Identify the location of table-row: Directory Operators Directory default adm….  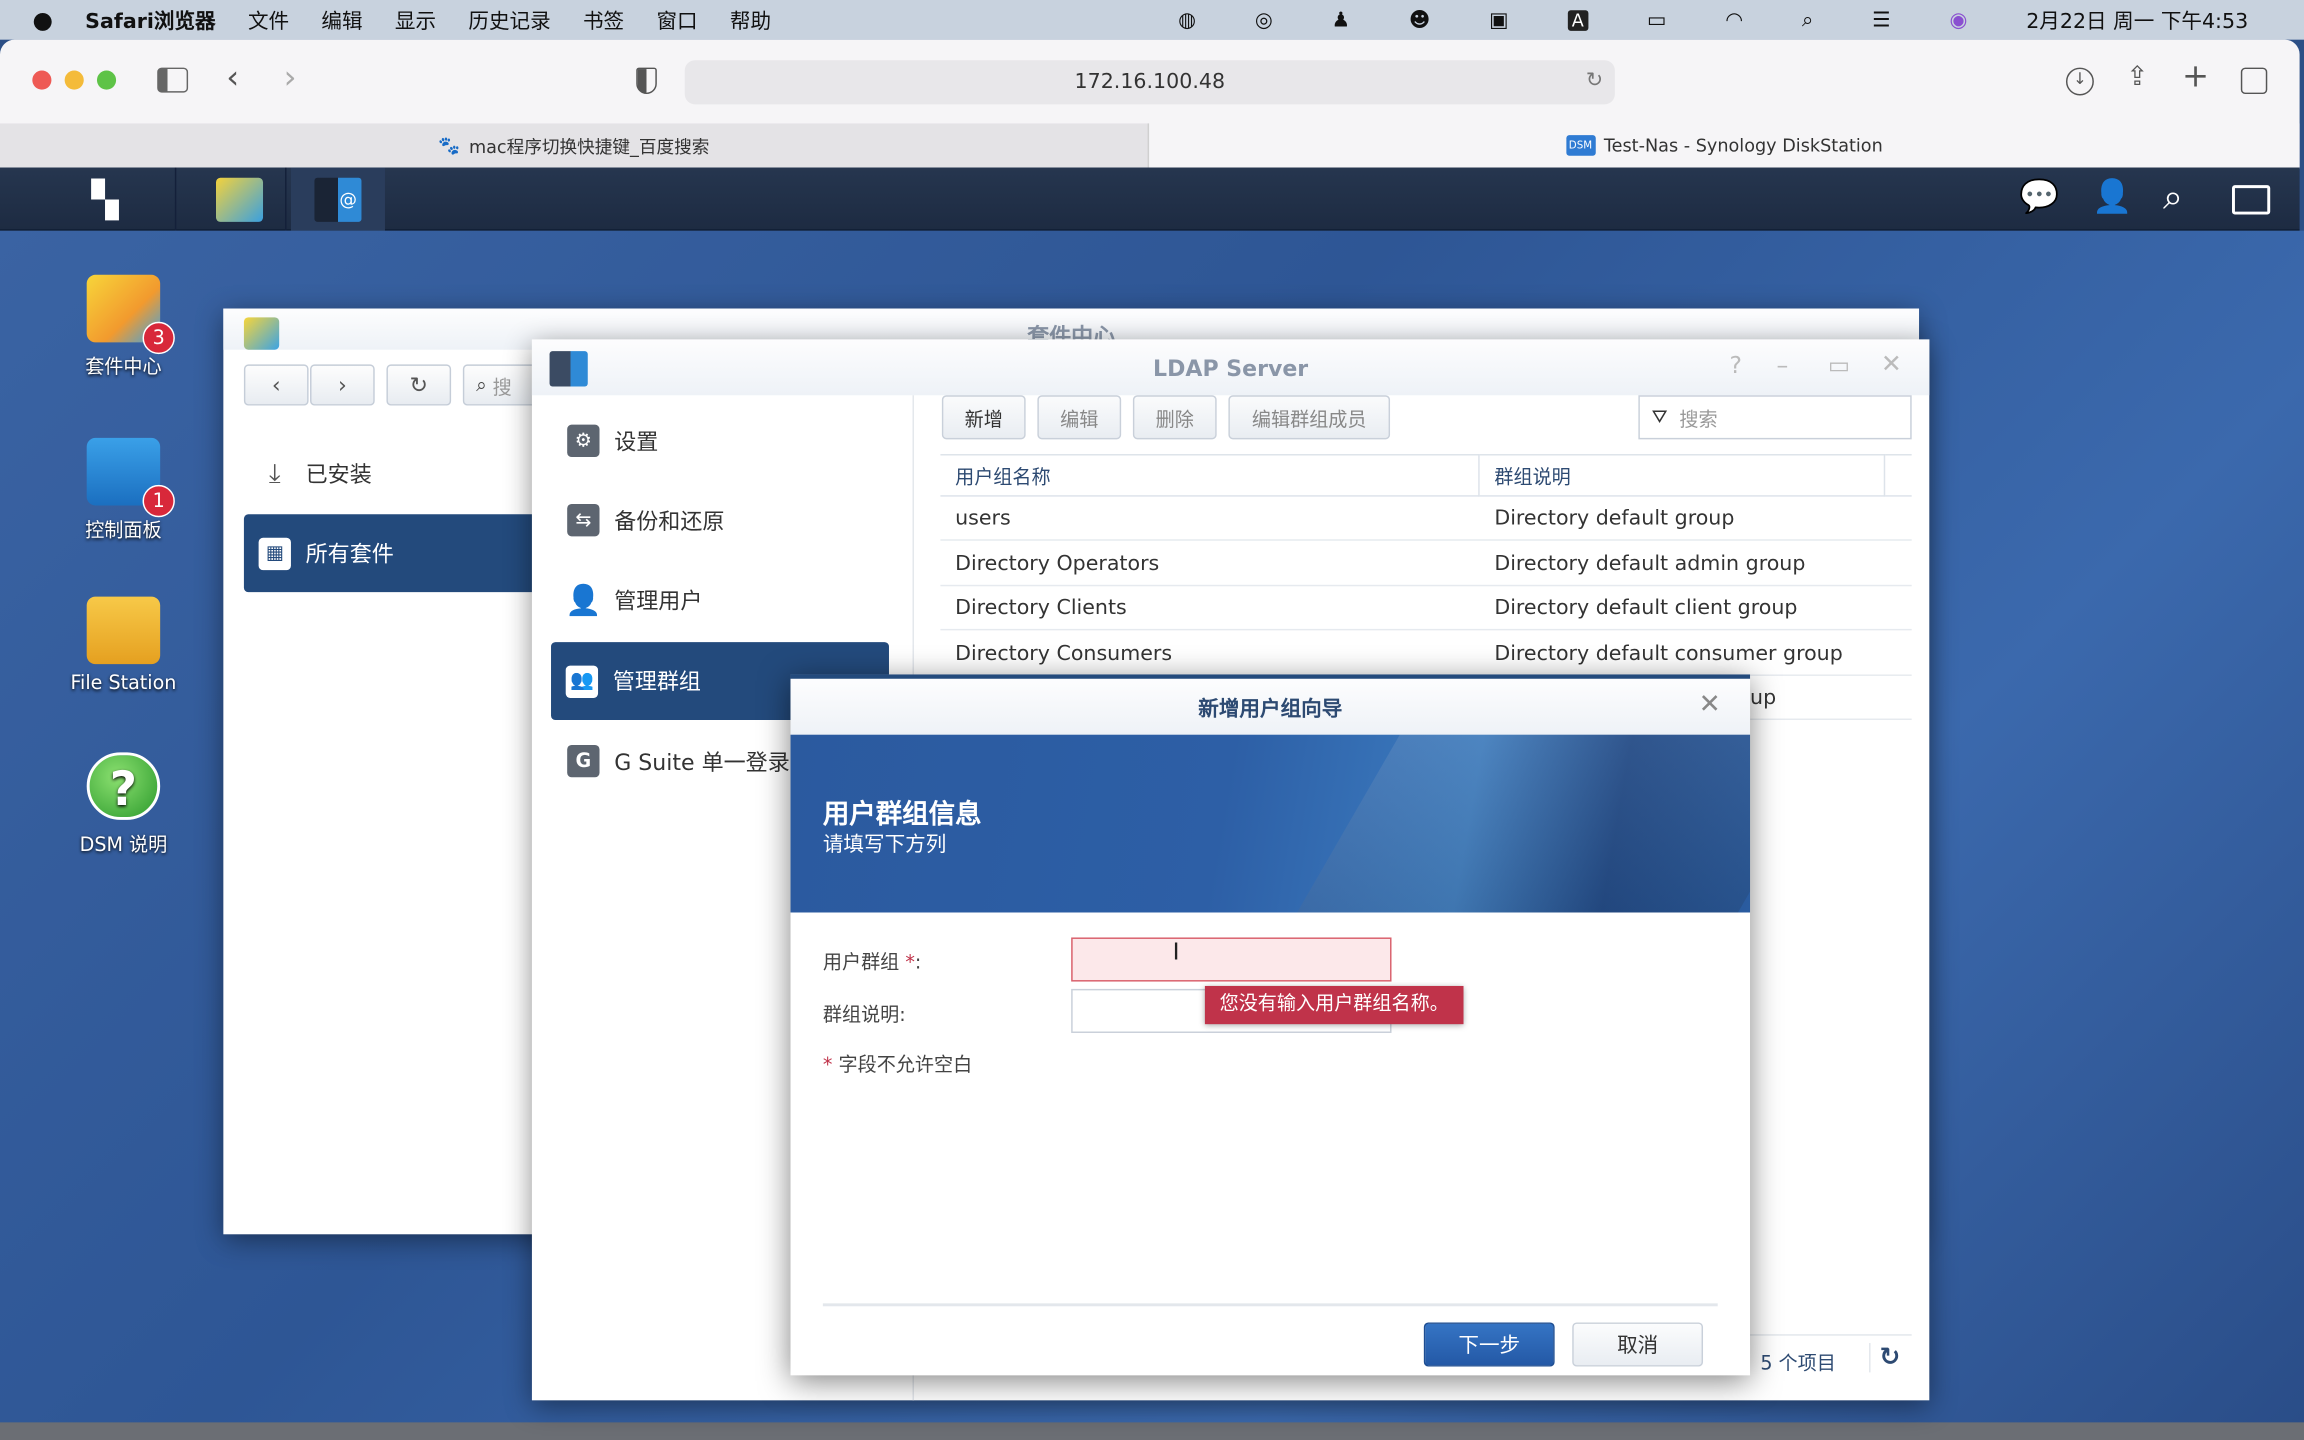
(1426, 564).